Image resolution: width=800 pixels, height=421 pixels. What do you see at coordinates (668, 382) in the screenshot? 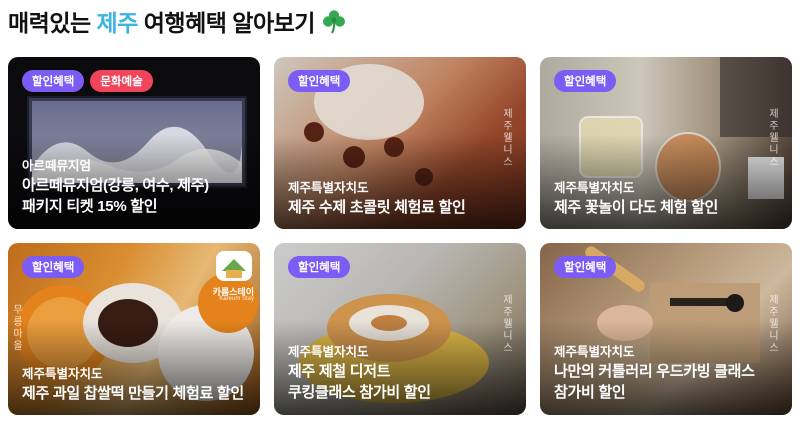
I see `card-title: 나만의 커틀러리 우드카빙 클래스 참가비 할인` at bounding box center [668, 382].